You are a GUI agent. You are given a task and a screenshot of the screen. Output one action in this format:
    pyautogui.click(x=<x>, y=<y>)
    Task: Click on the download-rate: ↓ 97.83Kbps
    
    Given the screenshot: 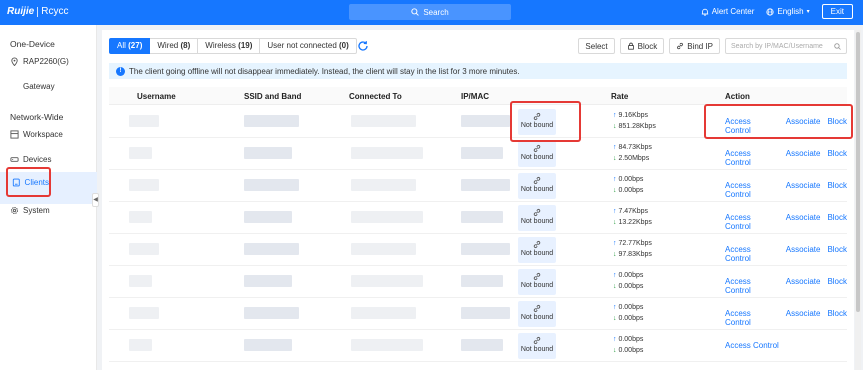 What is the action you would take?
    pyautogui.click(x=632, y=254)
    